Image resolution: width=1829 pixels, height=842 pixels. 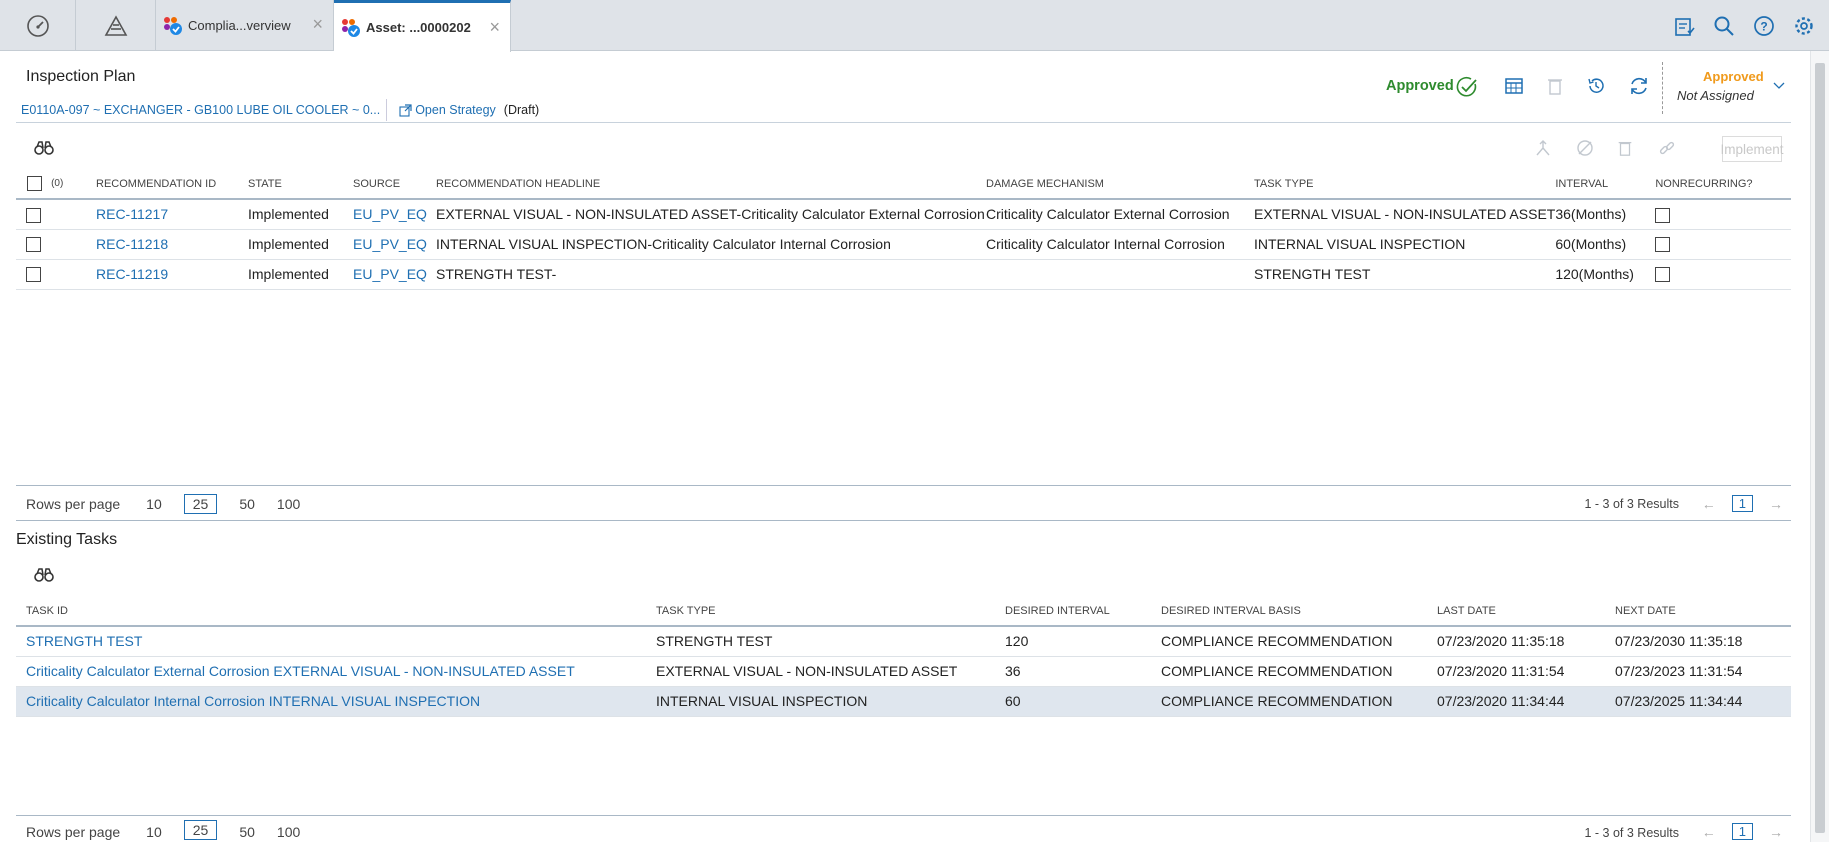 What do you see at coordinates (1804, 26) in the screenshot?
I see `gear-icon` at bounding box center [1804, 26].